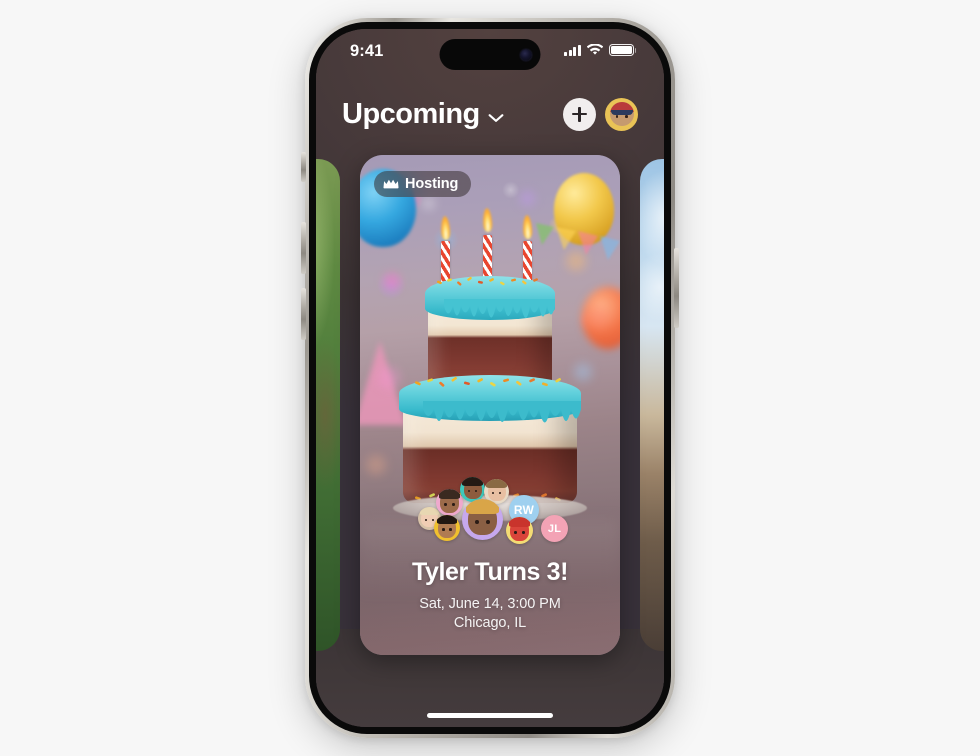 Image resolution: width=980 pixels, height=756 pixels. I want to click on attendee-avatar-initials: JL, so click(554, 528).